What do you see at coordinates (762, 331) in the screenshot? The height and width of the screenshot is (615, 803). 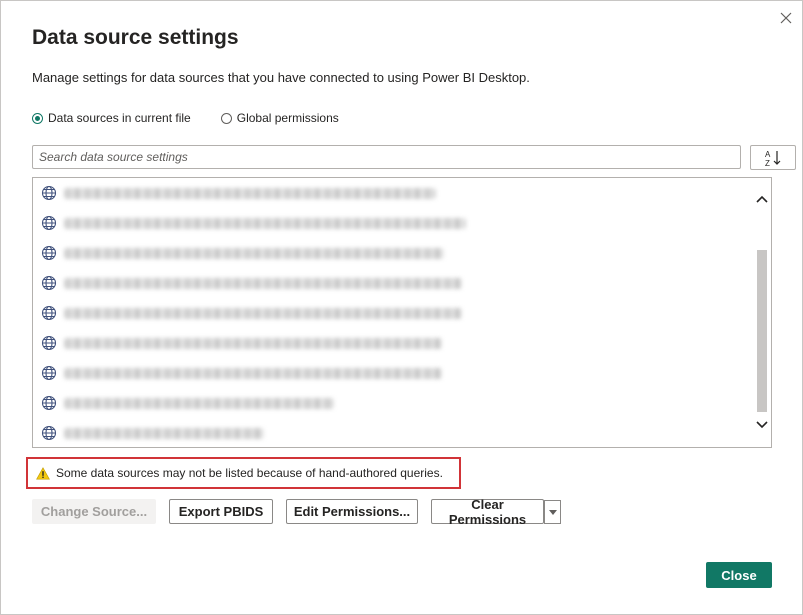 I see `scroll-thumb` at bounding box center [762, 331].